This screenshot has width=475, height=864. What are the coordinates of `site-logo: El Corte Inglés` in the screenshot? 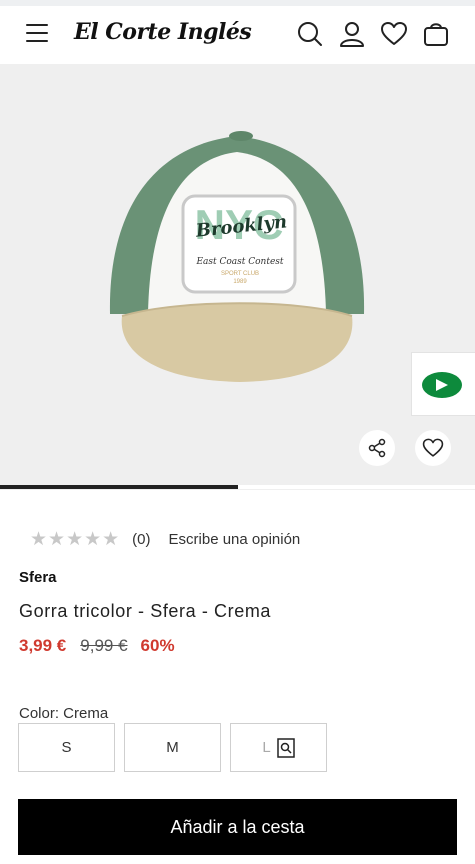 It's located at (163, 32).